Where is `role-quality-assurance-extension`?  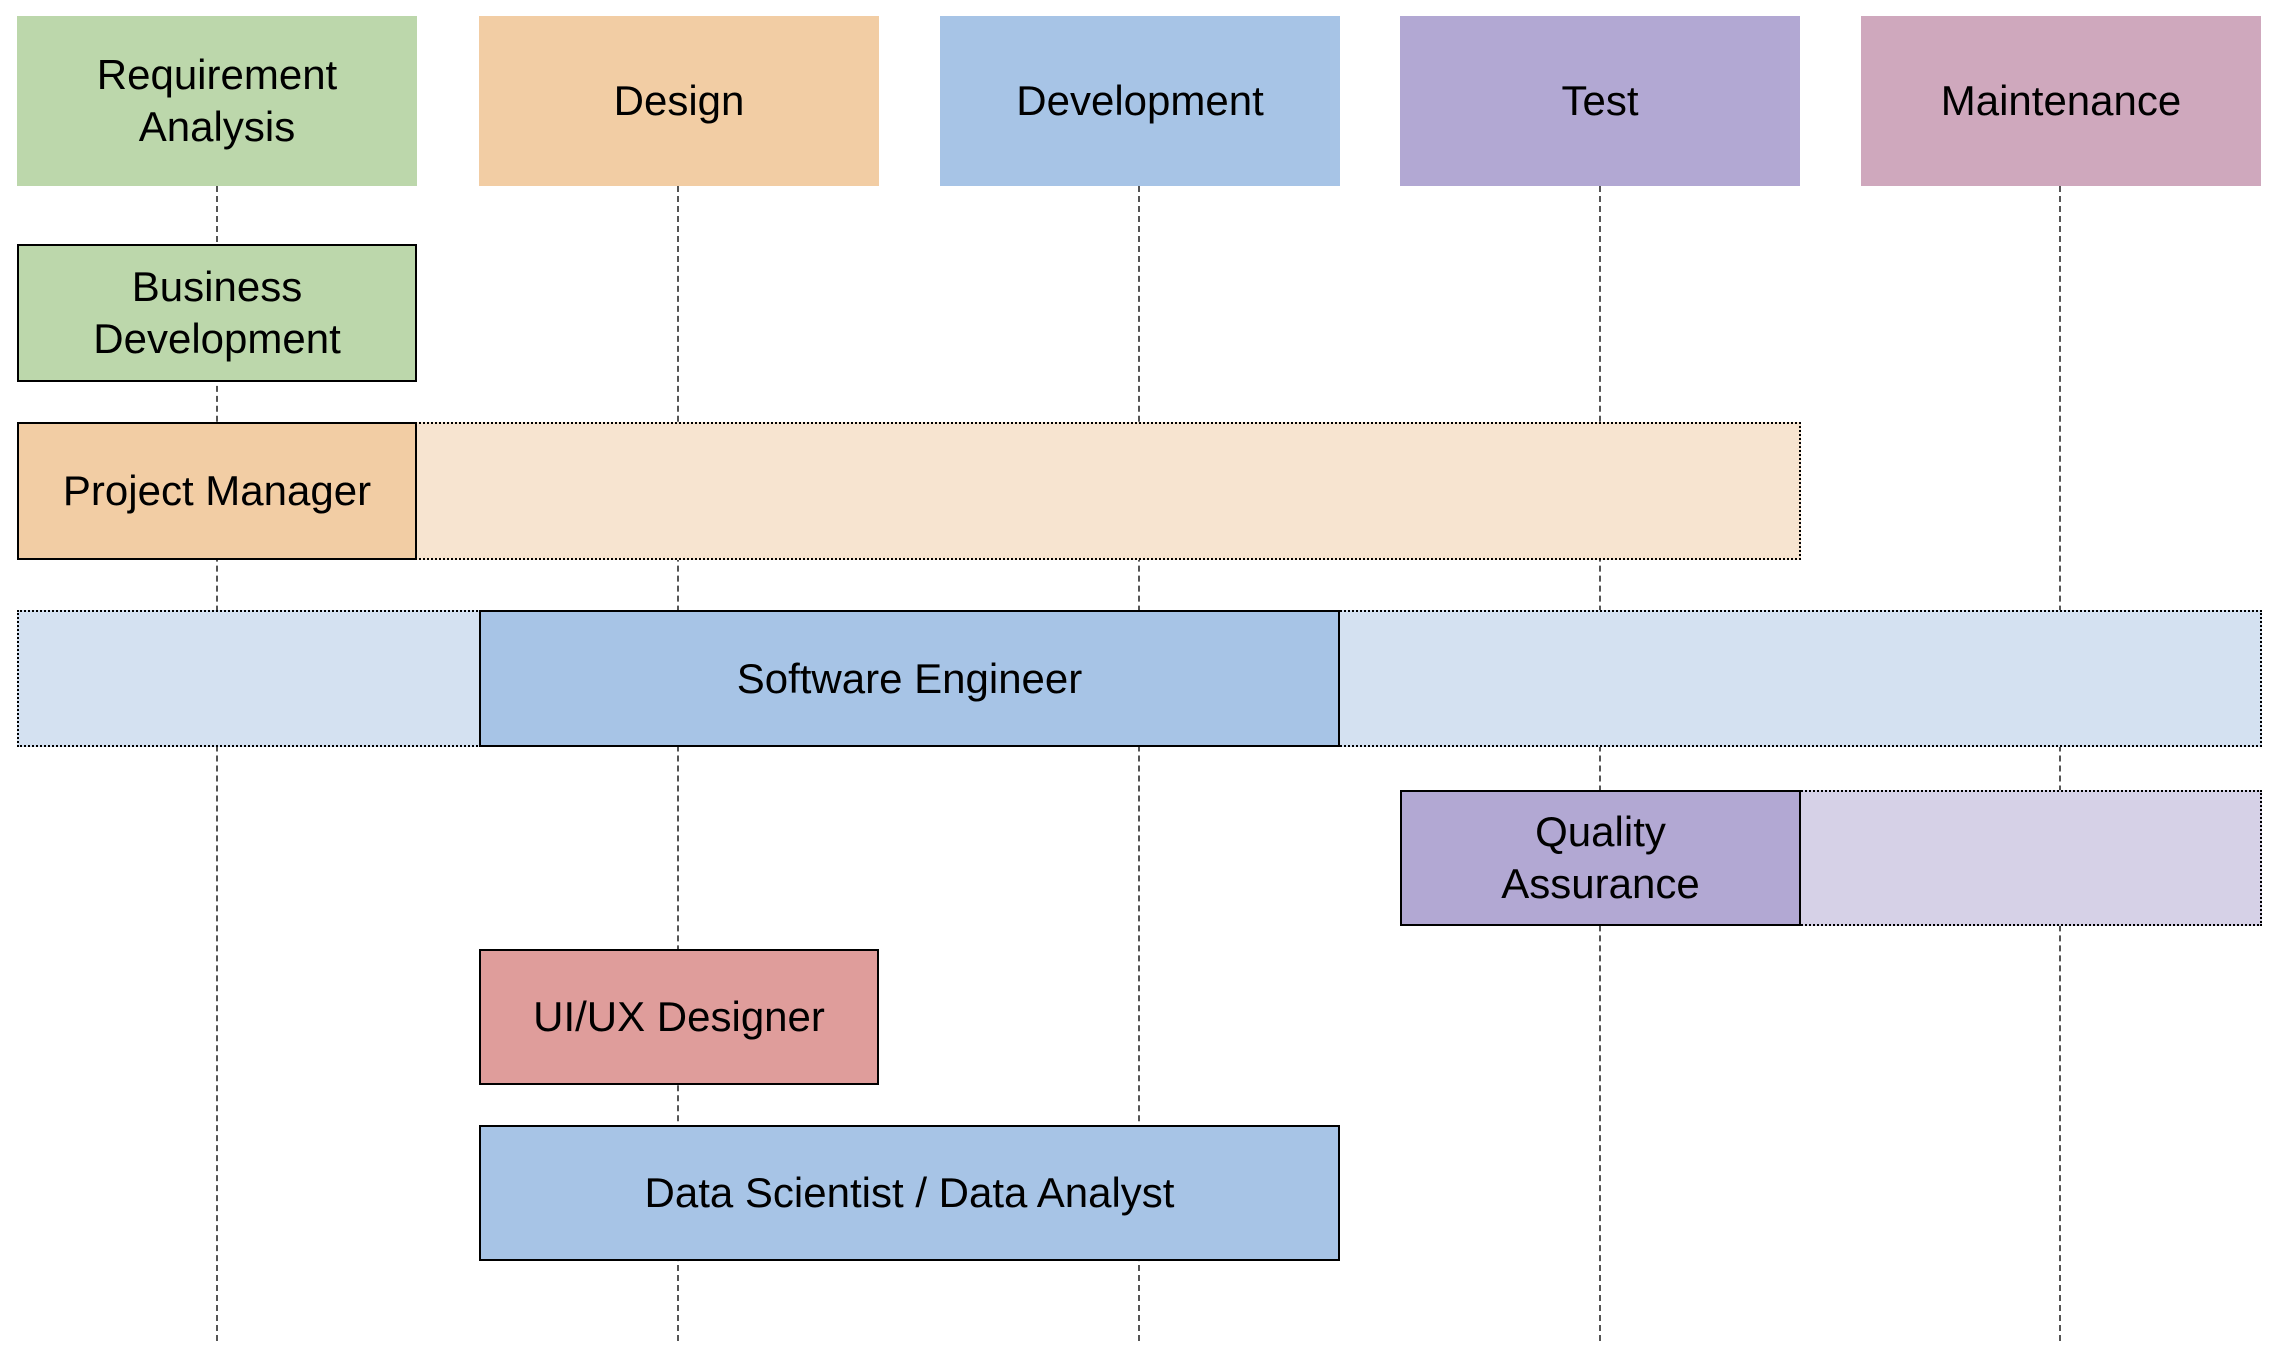
role-quality-assurance-extension is located at coordinates (2030, 858).